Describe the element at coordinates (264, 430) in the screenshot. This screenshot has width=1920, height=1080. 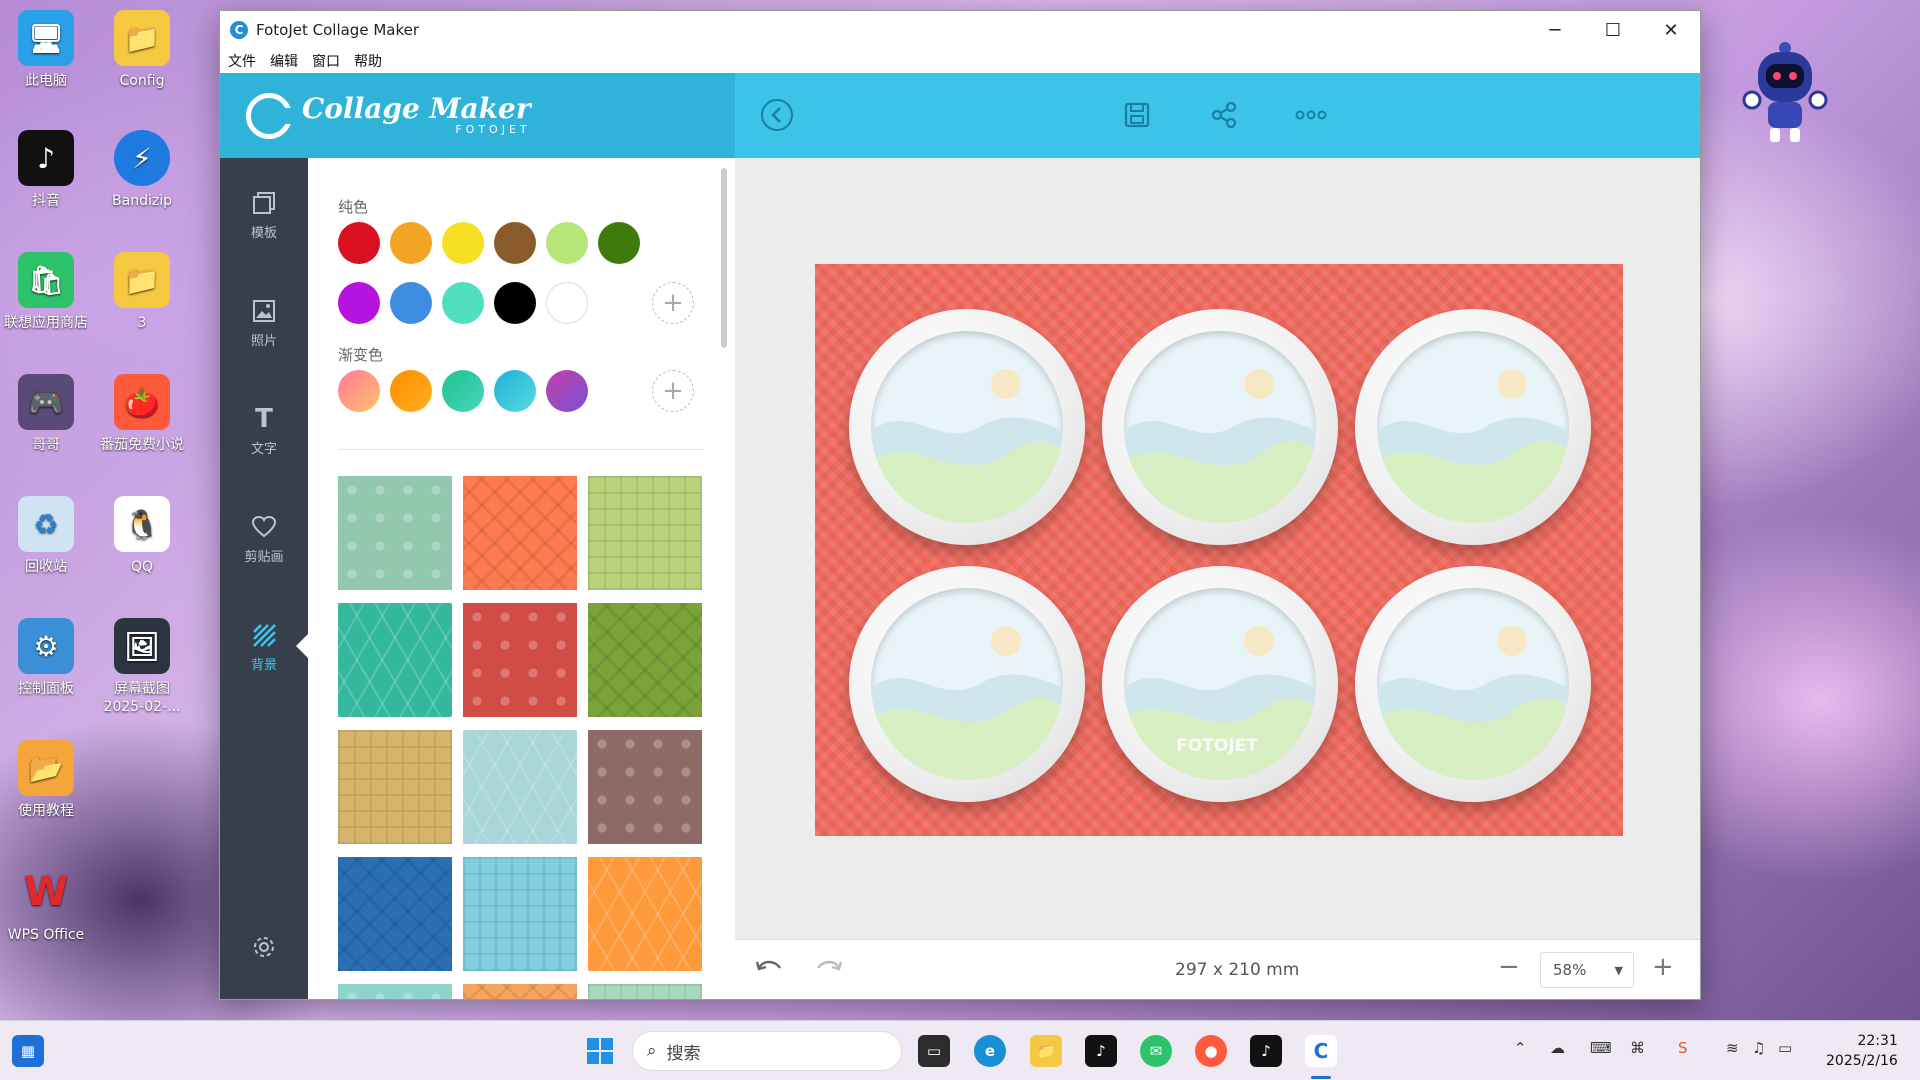
I see `nav-text: T 文字` at that location.